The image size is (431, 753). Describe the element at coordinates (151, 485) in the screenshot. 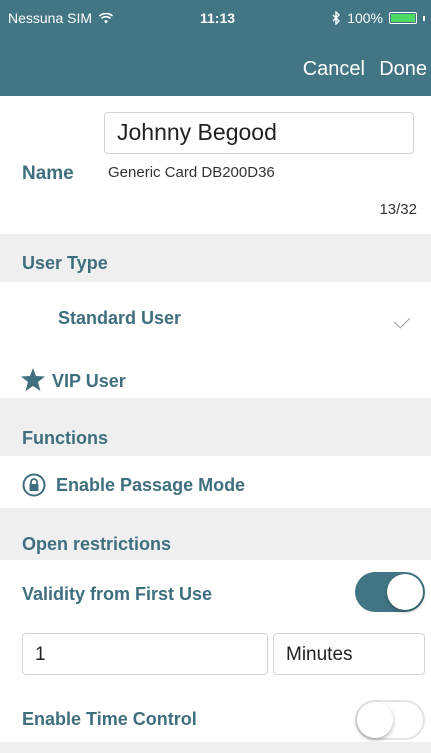

I see `passage-mode-label: Enable Passage Mode` at that location.